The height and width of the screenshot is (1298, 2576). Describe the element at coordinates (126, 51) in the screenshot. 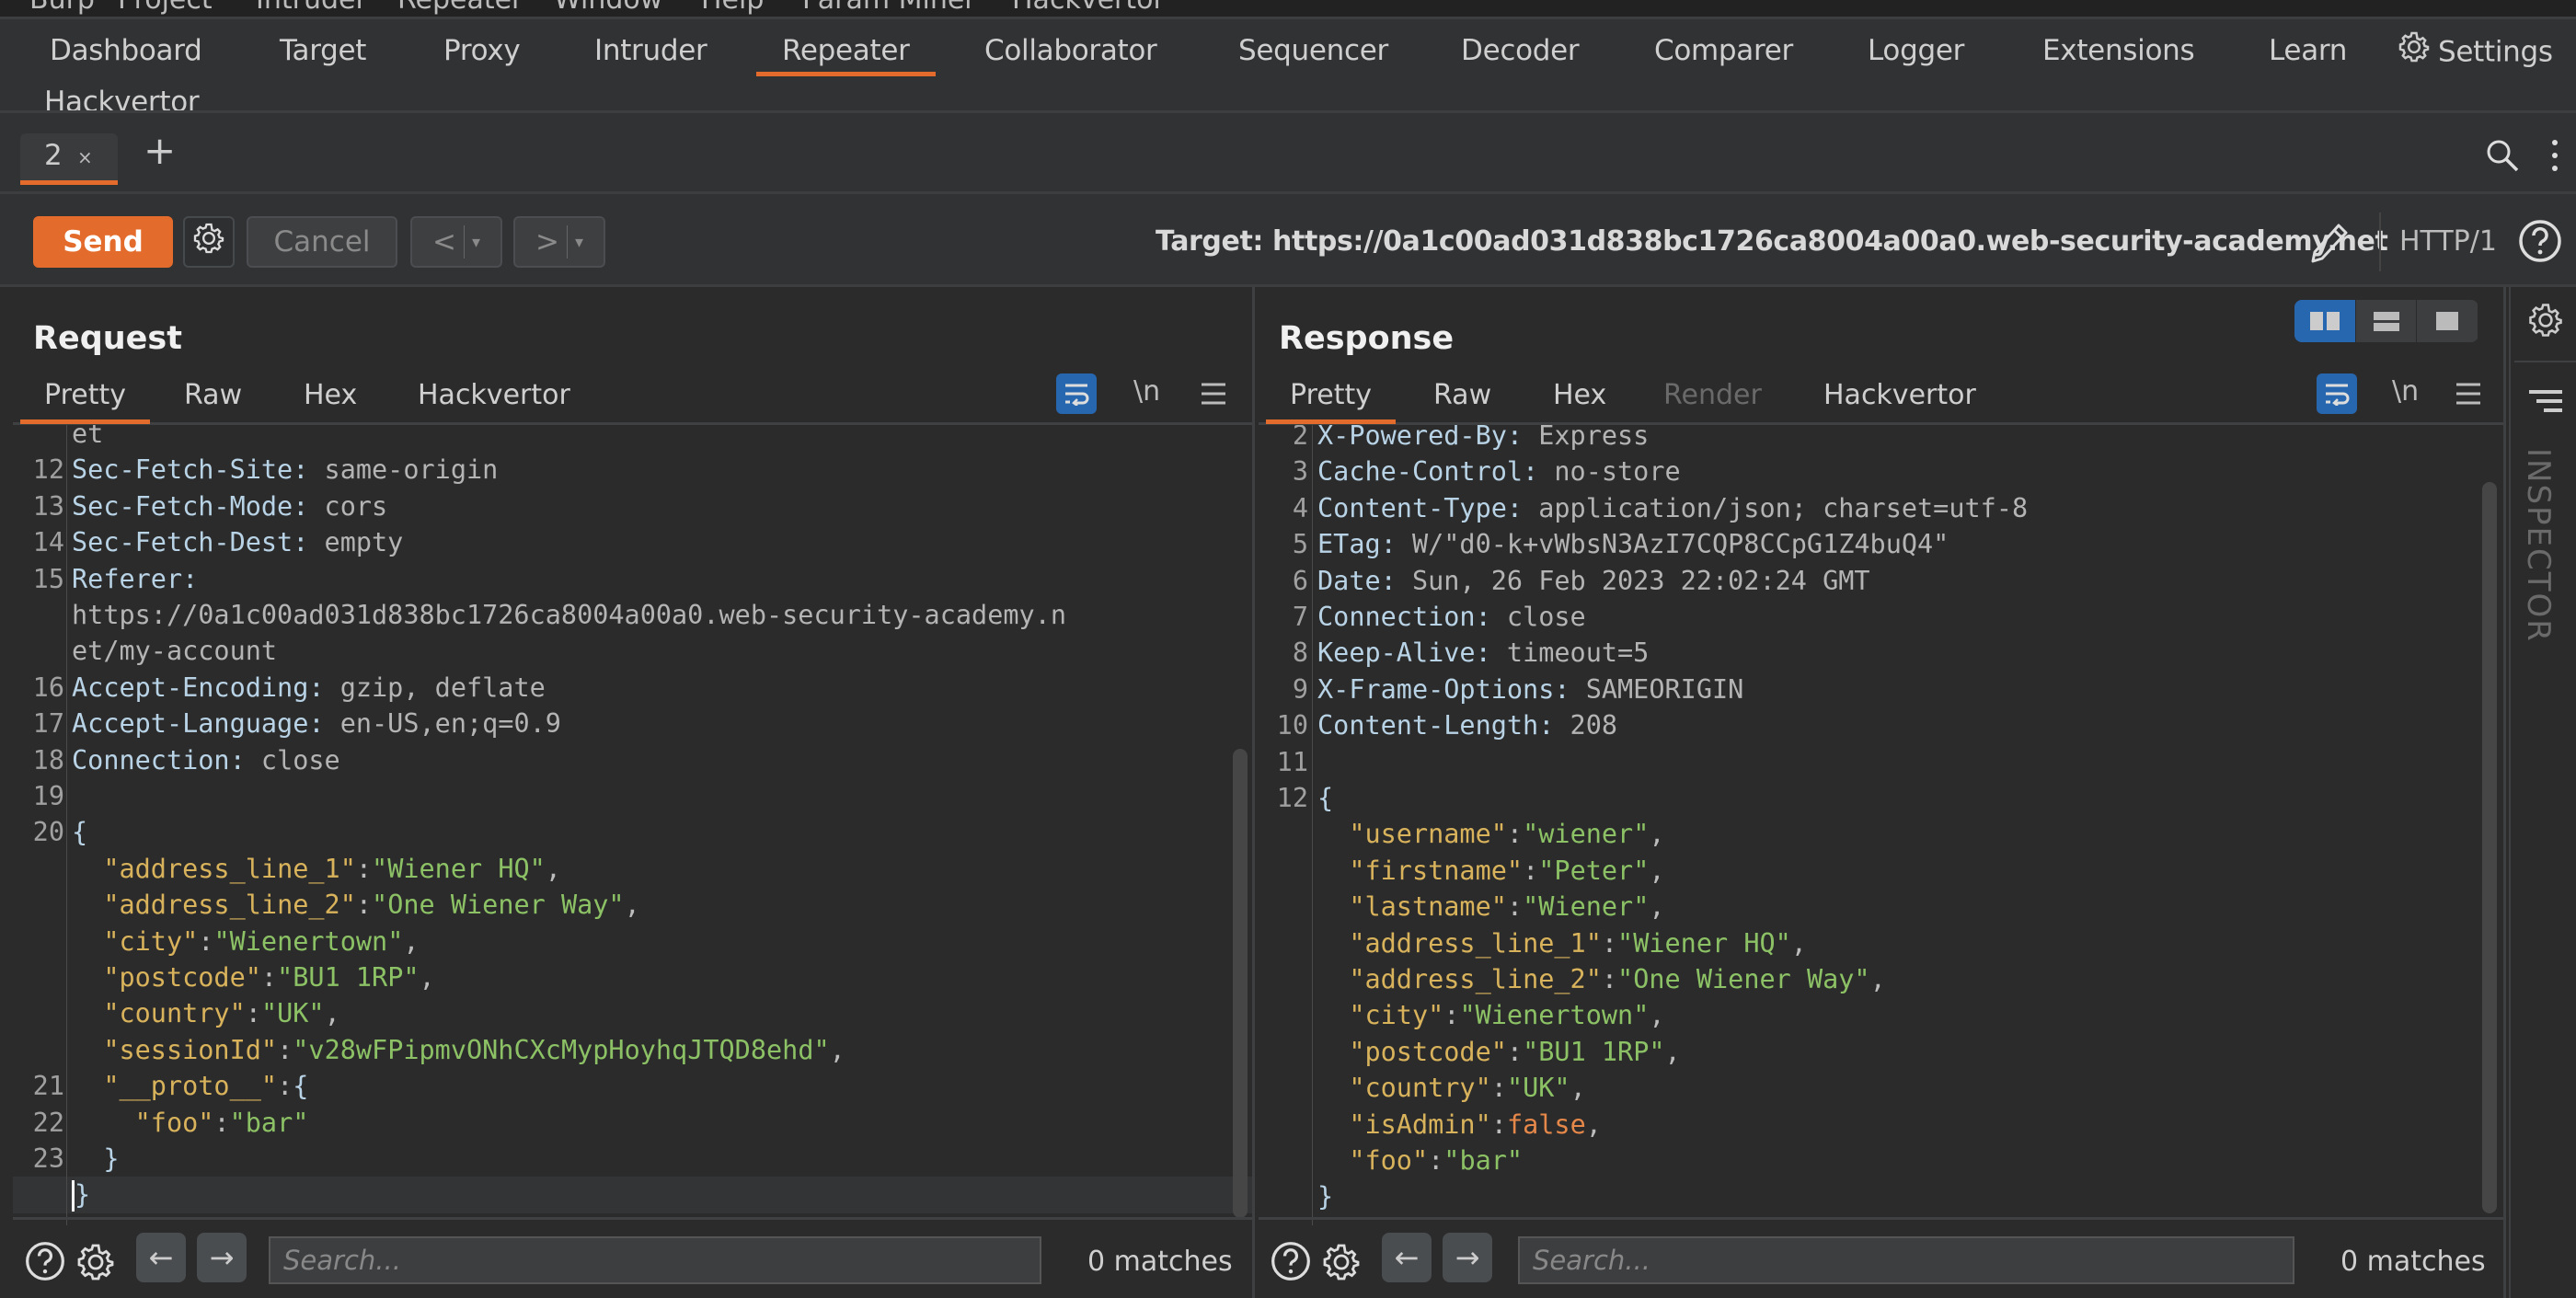

I see `tab-dashboard: Dashboard` at that location.